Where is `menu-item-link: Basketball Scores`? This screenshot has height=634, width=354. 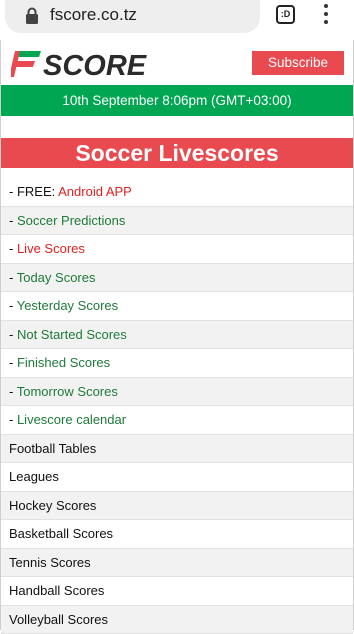 menu-item-link: Basketball Scores is located at coordinates (61, 533).